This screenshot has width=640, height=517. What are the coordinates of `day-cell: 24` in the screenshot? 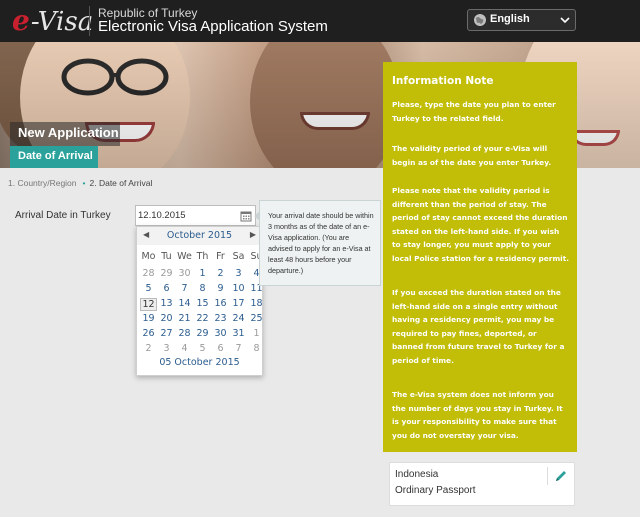 It's located at (238, 318).